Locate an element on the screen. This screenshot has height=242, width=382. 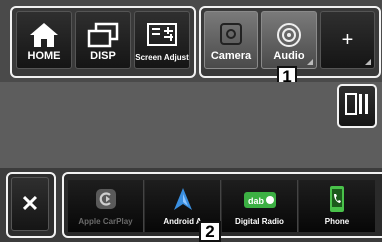
close-icon: ✕ is located at coordinates (30, 203).